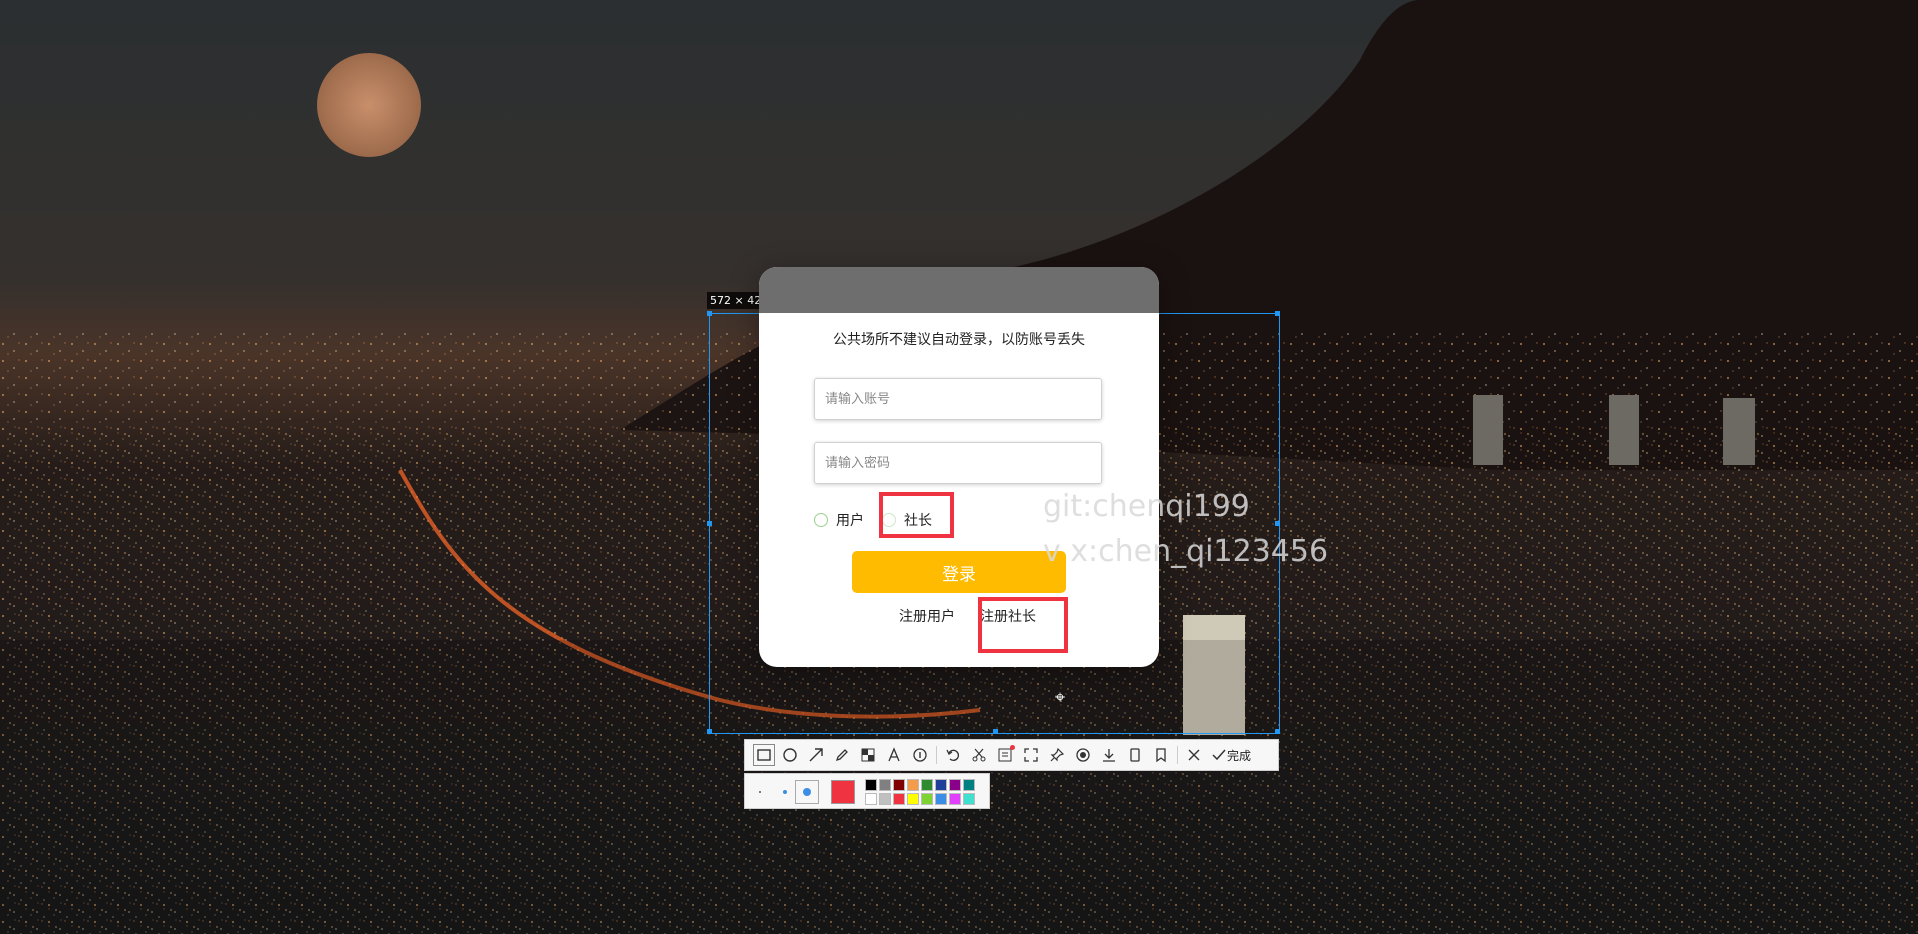  I want to click on role-user-option: 用户, so click(839, 520).